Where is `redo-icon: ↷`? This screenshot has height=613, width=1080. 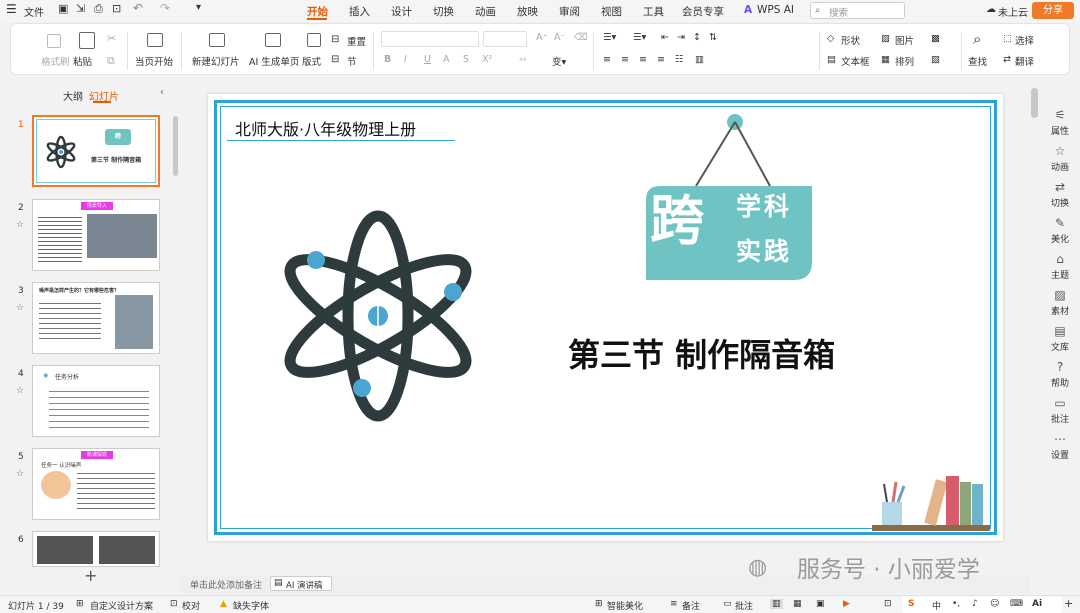 redo-icon: ↷ is located at coordinates (165, 8).